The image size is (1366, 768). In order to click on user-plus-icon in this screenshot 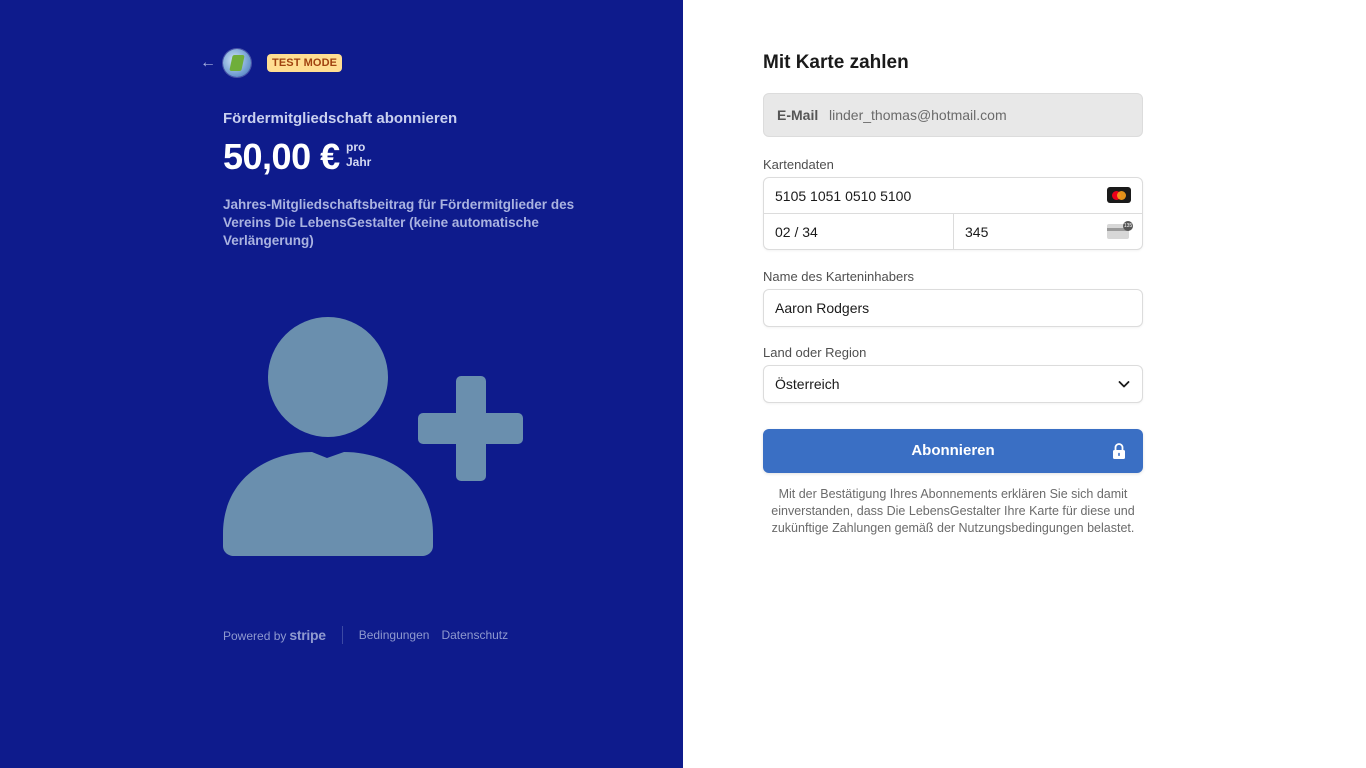, I will do `click(373, 436)`.